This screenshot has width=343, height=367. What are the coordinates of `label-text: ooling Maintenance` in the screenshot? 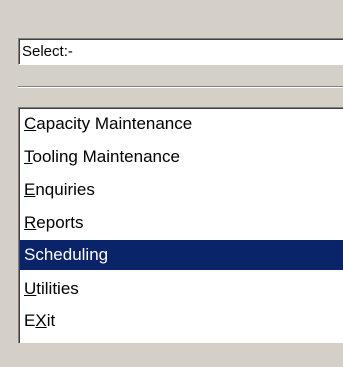 It's located at (106, 156).